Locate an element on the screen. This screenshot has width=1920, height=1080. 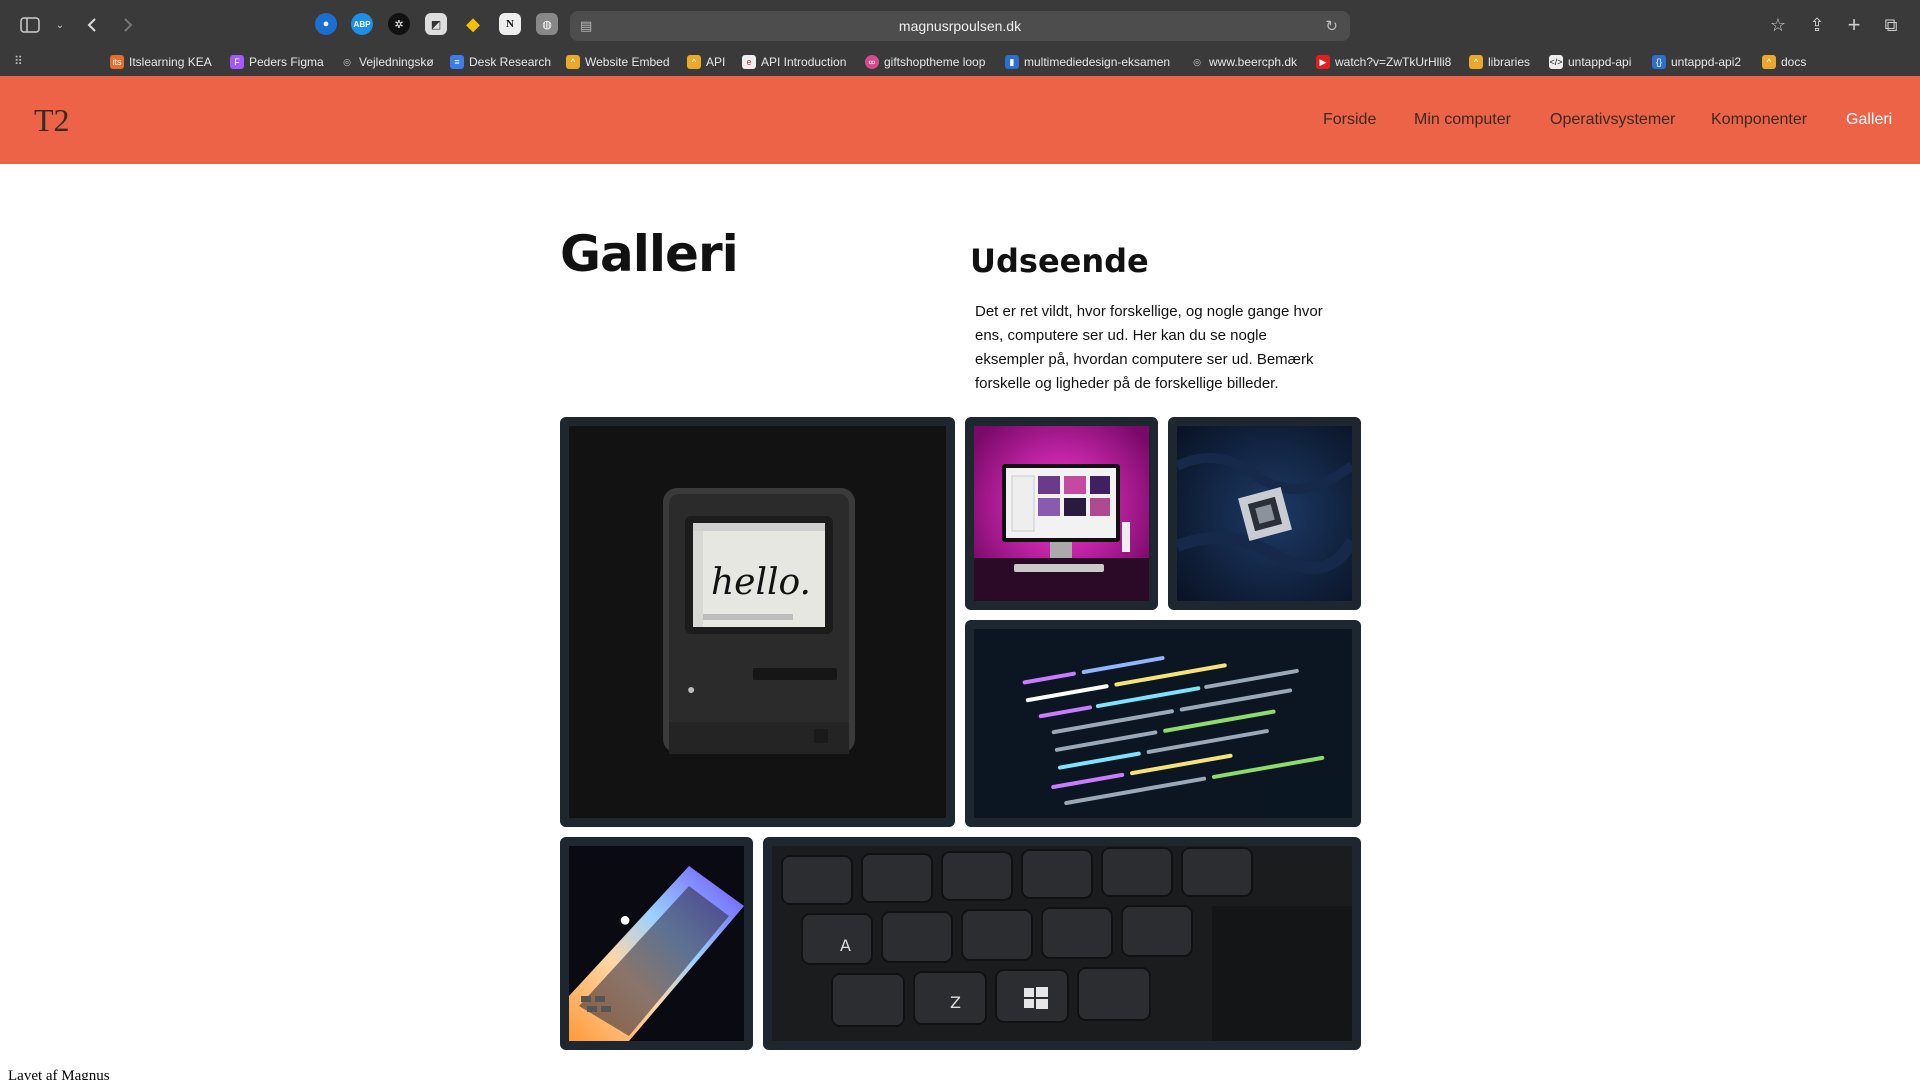
extension-color-icon: ◆ is located at coordinates (473, 24).